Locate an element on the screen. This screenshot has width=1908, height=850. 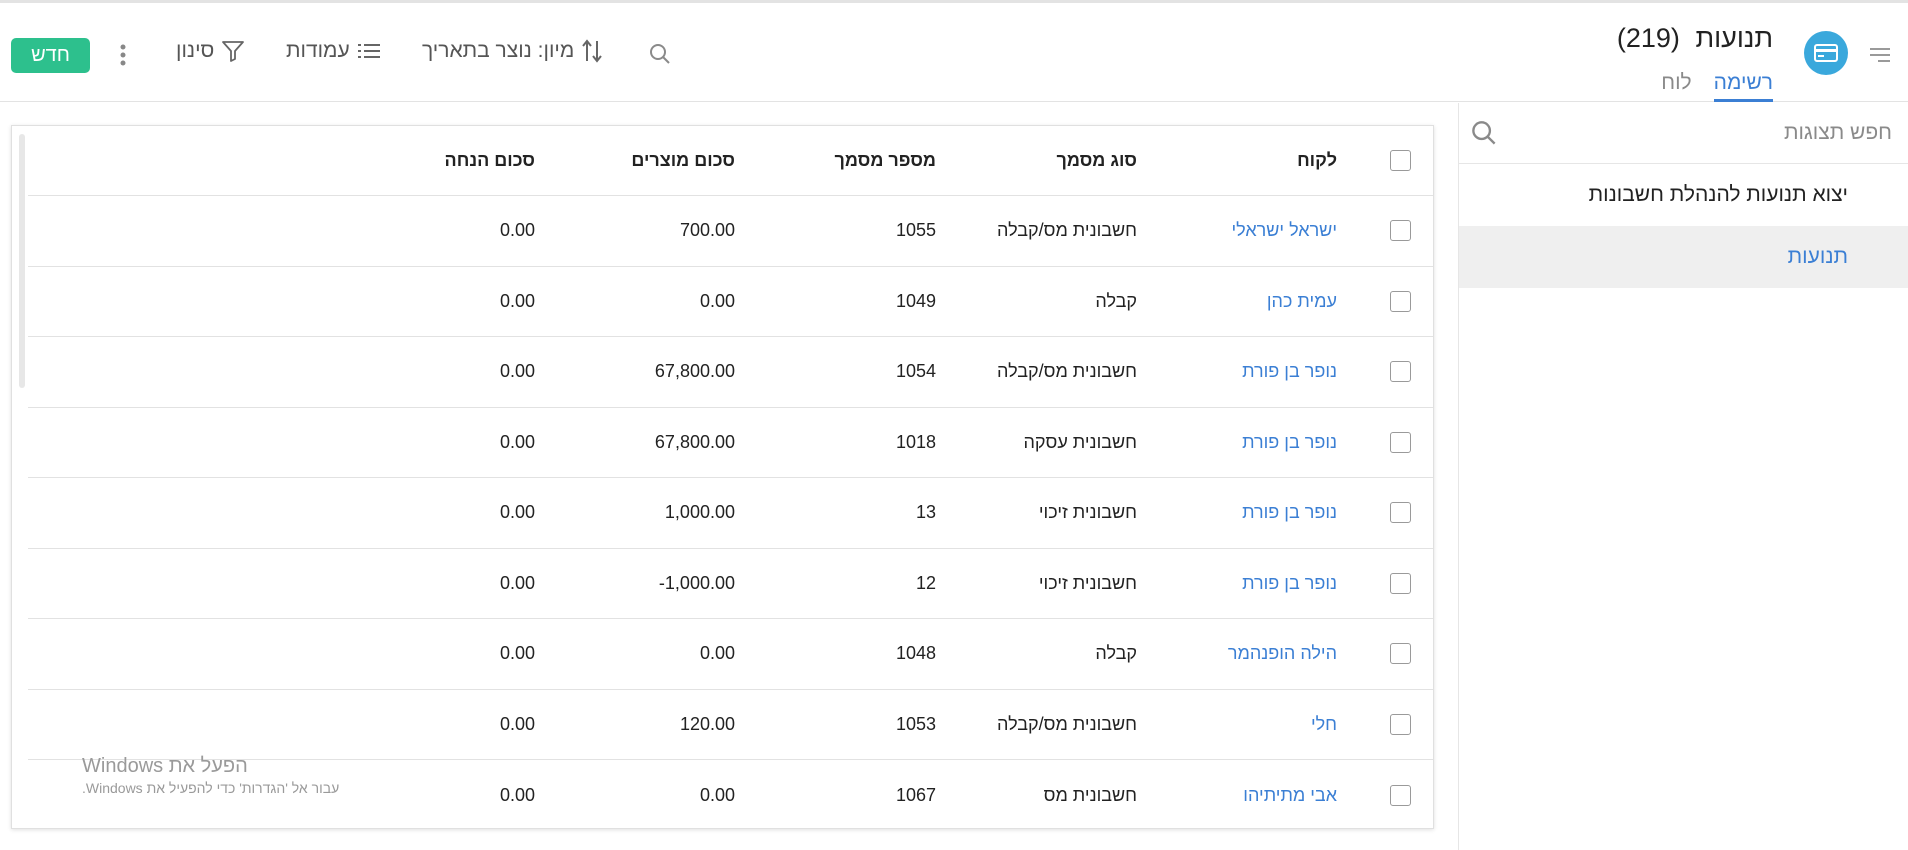
doc-number-cell: 1053 is located at coordinates (915, 723).